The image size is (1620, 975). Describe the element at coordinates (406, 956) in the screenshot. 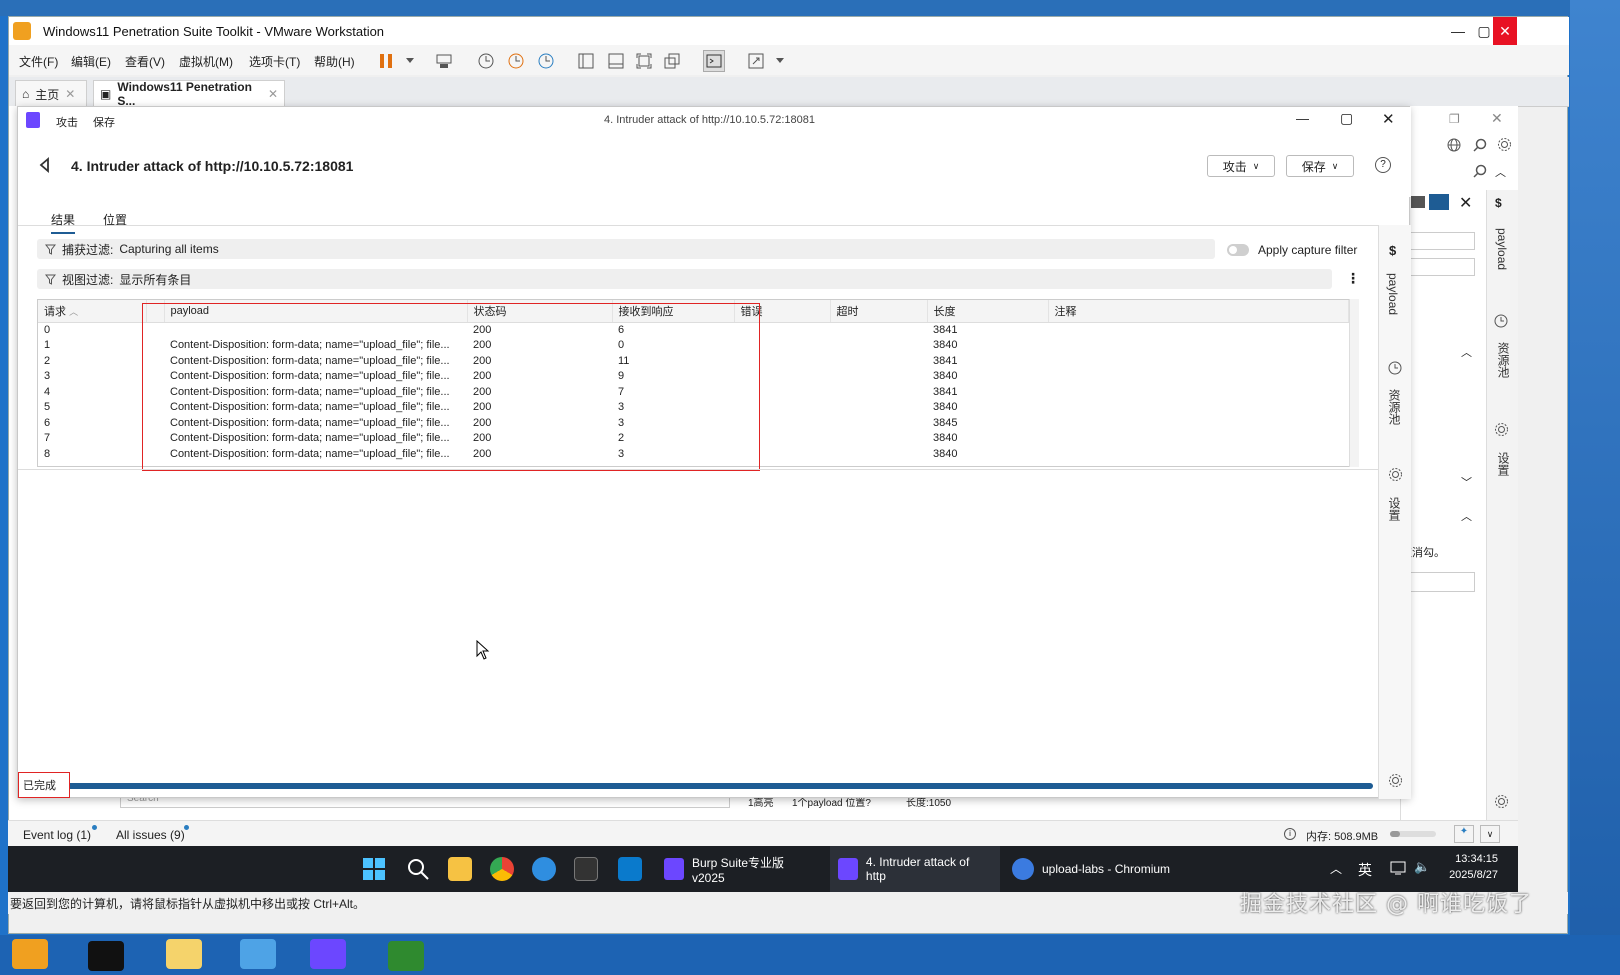

I see `python-desktop-icon` at that location.